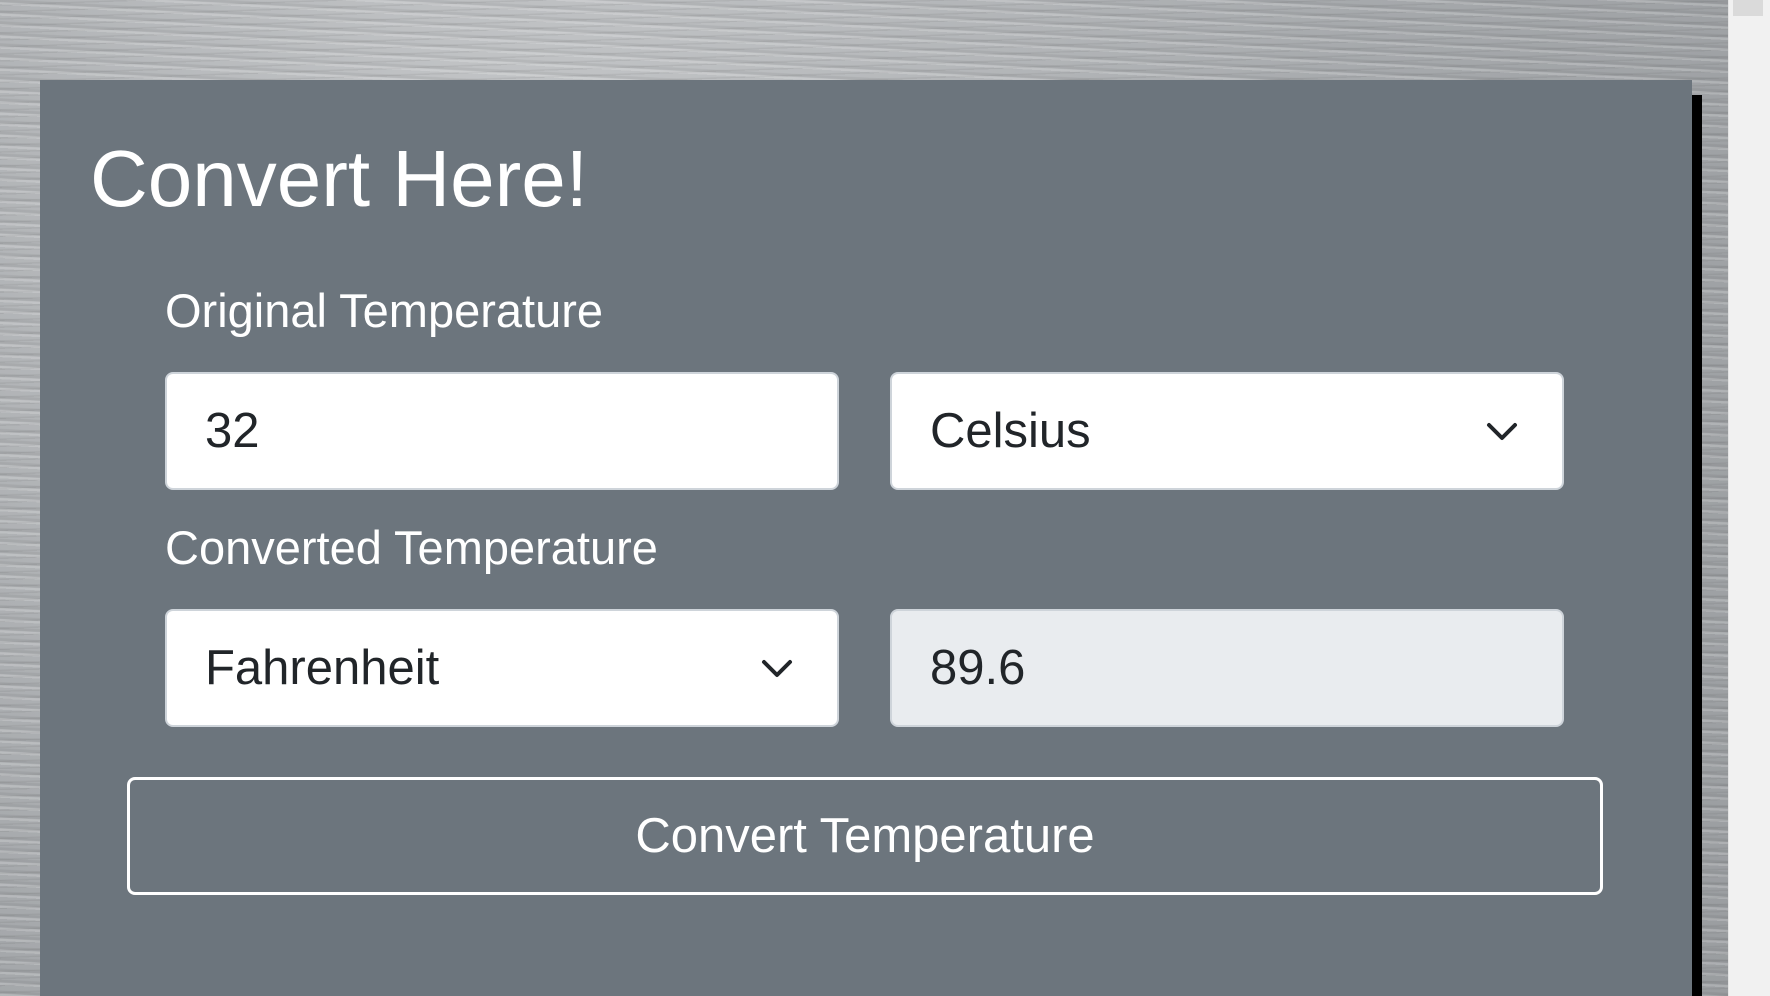  Describe the element at coordinates (411, 547) in the screenshot. I see `converted-temperature-label: Converted Temperature` at that location.